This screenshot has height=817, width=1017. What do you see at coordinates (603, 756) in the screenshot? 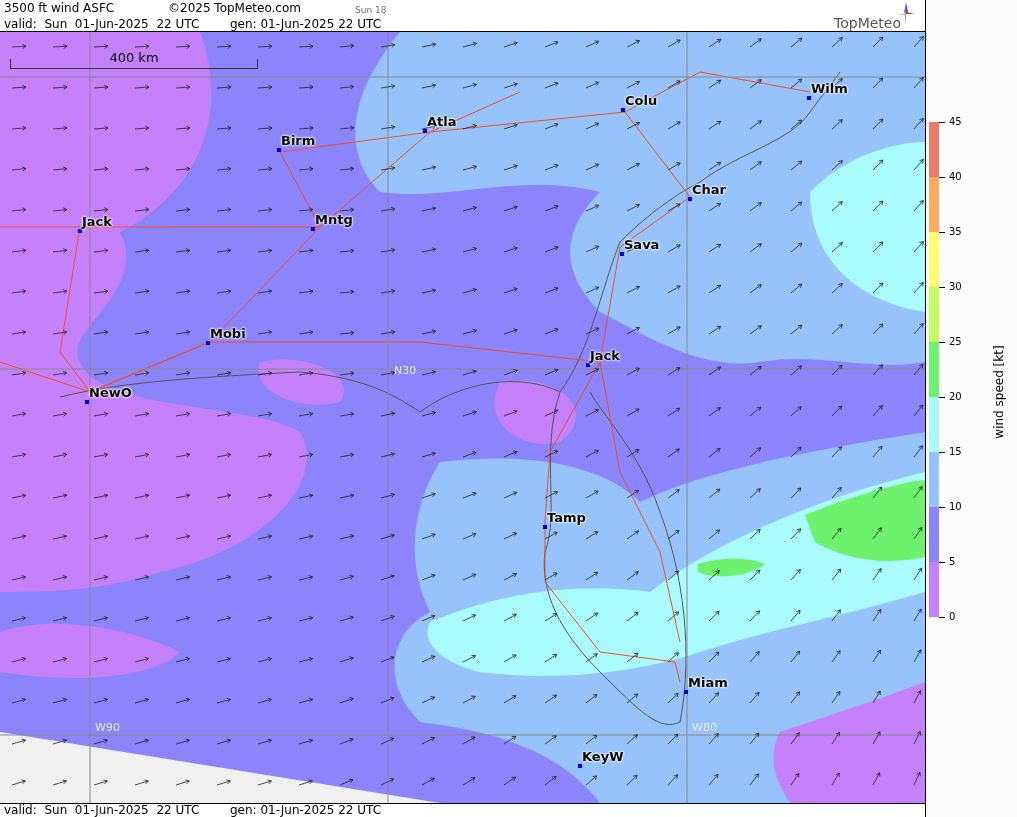
I see `city-label: KeyW` at bounding box center [603, 756].